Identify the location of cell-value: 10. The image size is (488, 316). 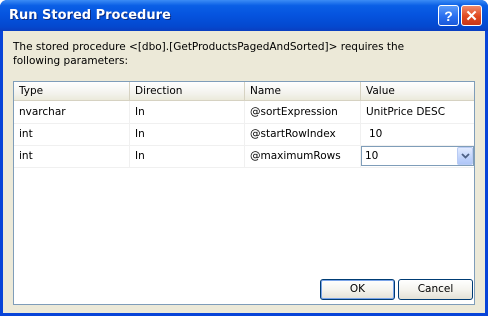
(417, 134).